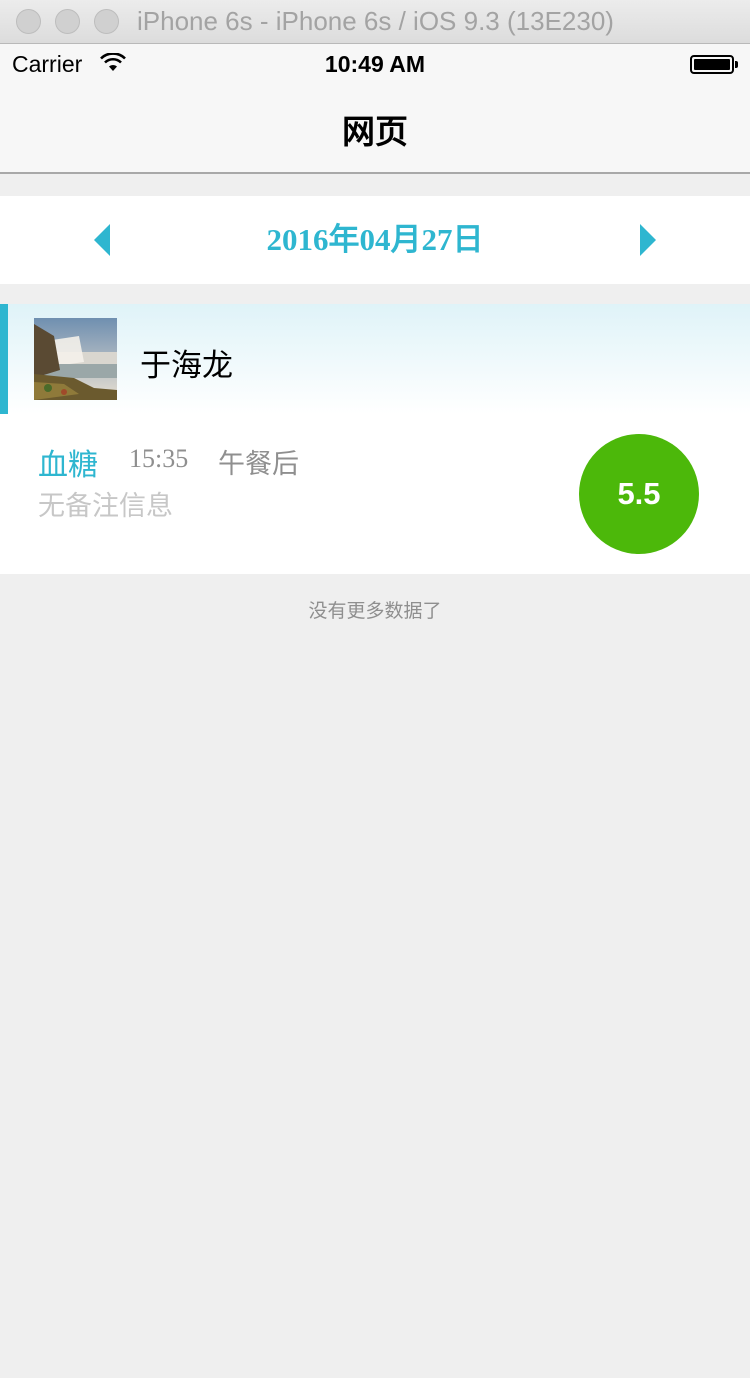  I want to click on window-controls, so click(67, 21).